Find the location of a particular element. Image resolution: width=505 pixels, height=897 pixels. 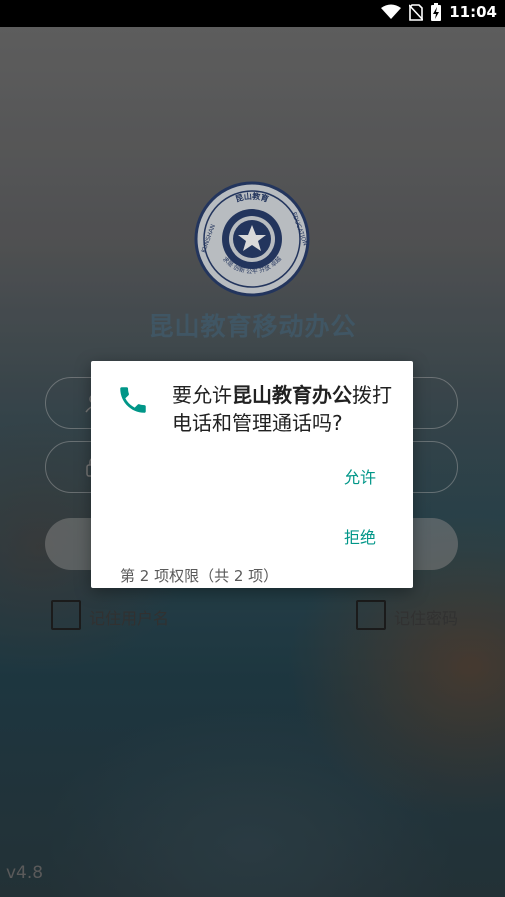

allow-button: 允许 is located at coordinates (360, 476).